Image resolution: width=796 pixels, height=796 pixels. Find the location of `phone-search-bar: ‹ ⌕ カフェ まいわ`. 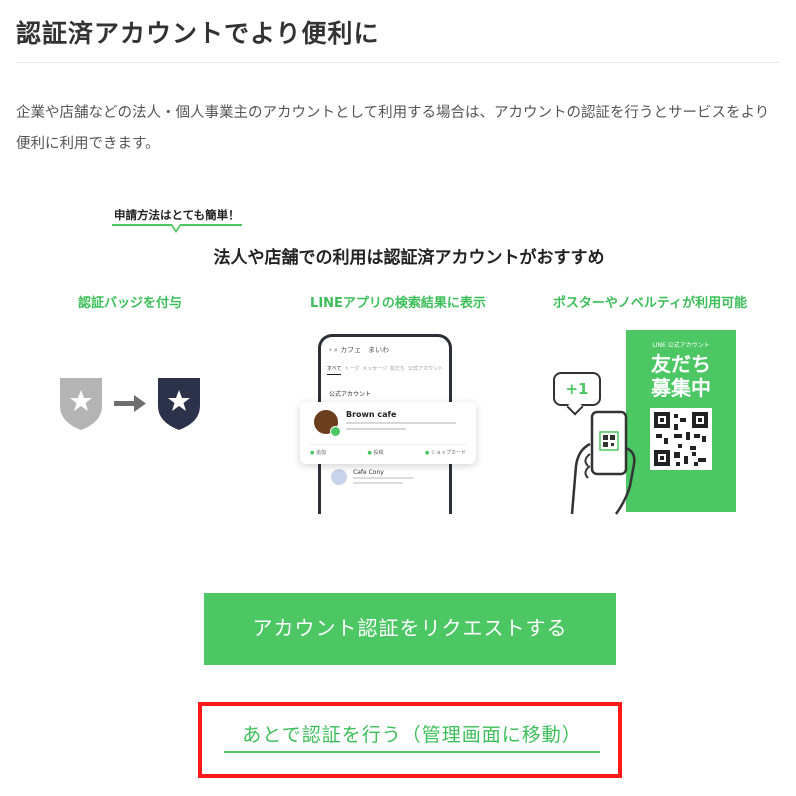

phone-search-bar: ‹ ⌕ カフェ まいわ is located at coordinates (385, 352).